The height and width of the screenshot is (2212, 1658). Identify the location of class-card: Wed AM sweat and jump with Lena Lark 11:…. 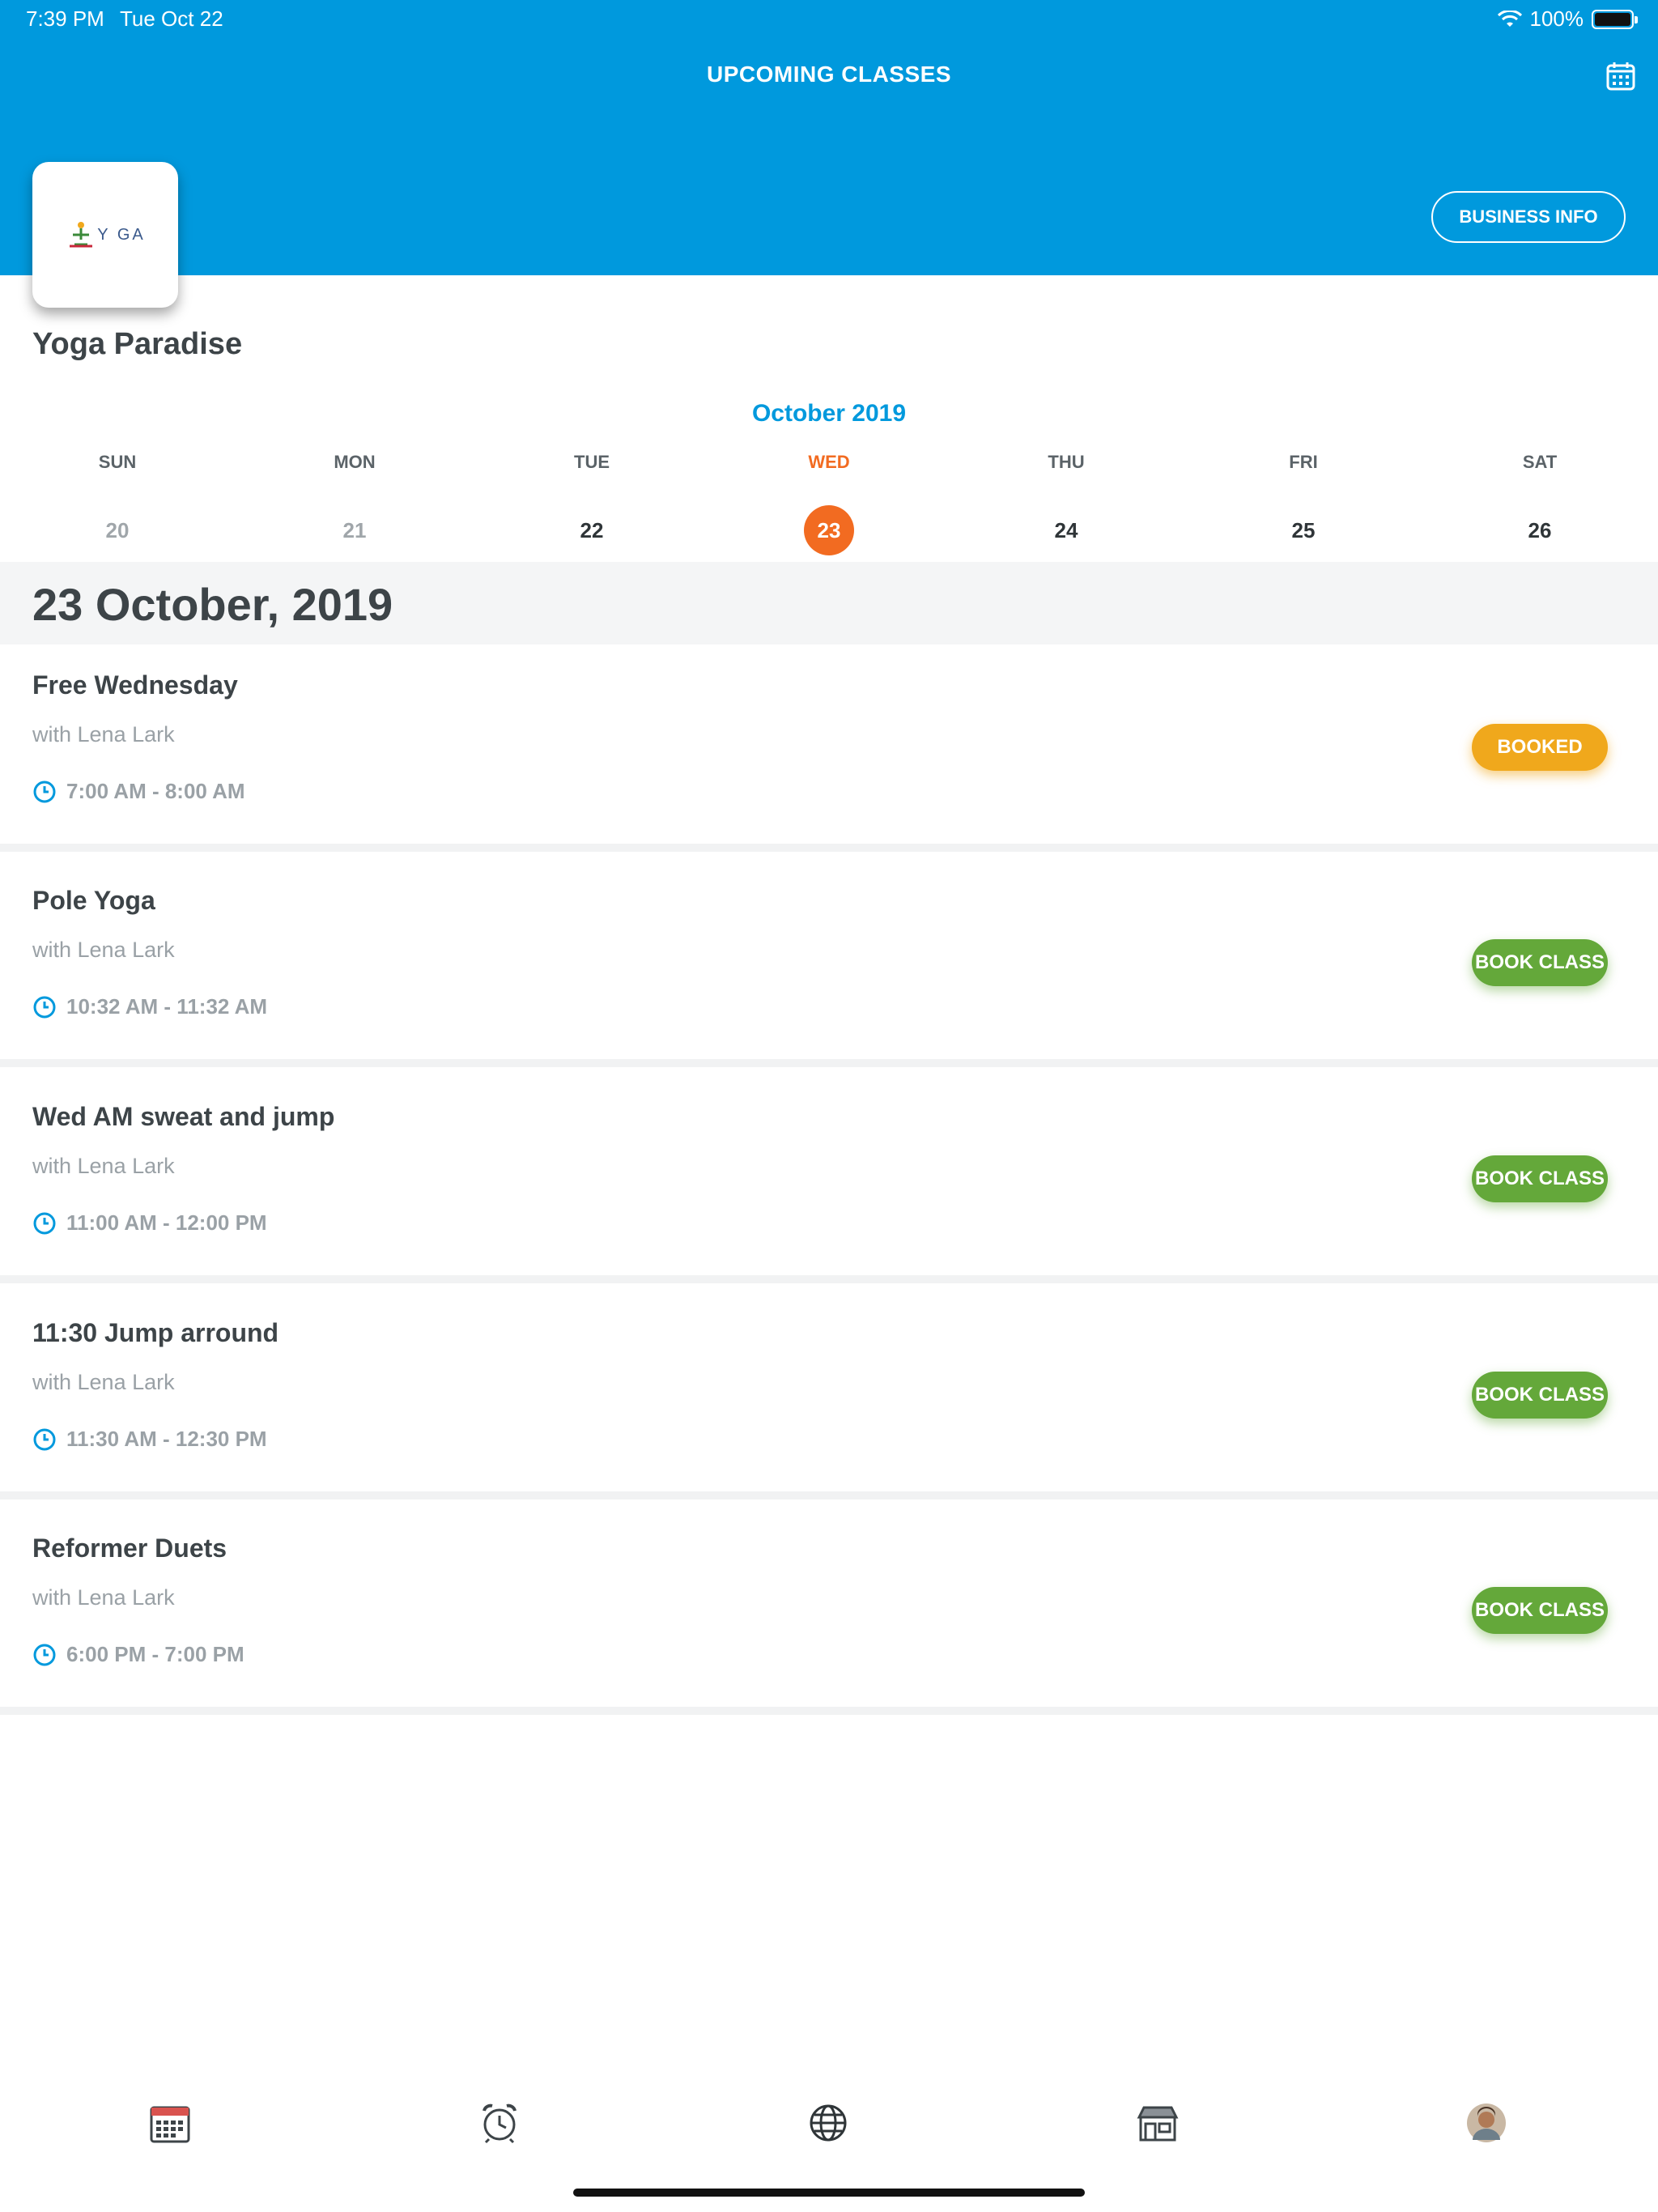
(829, 1179).